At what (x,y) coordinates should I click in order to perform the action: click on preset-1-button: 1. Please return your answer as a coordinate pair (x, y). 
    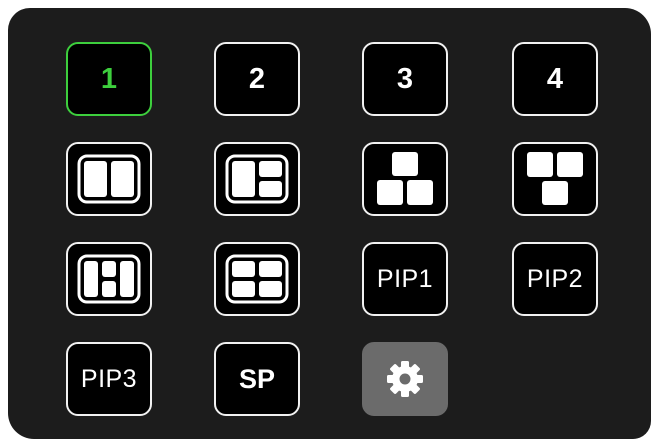
    Looking at the image, I should click on (109, 79).